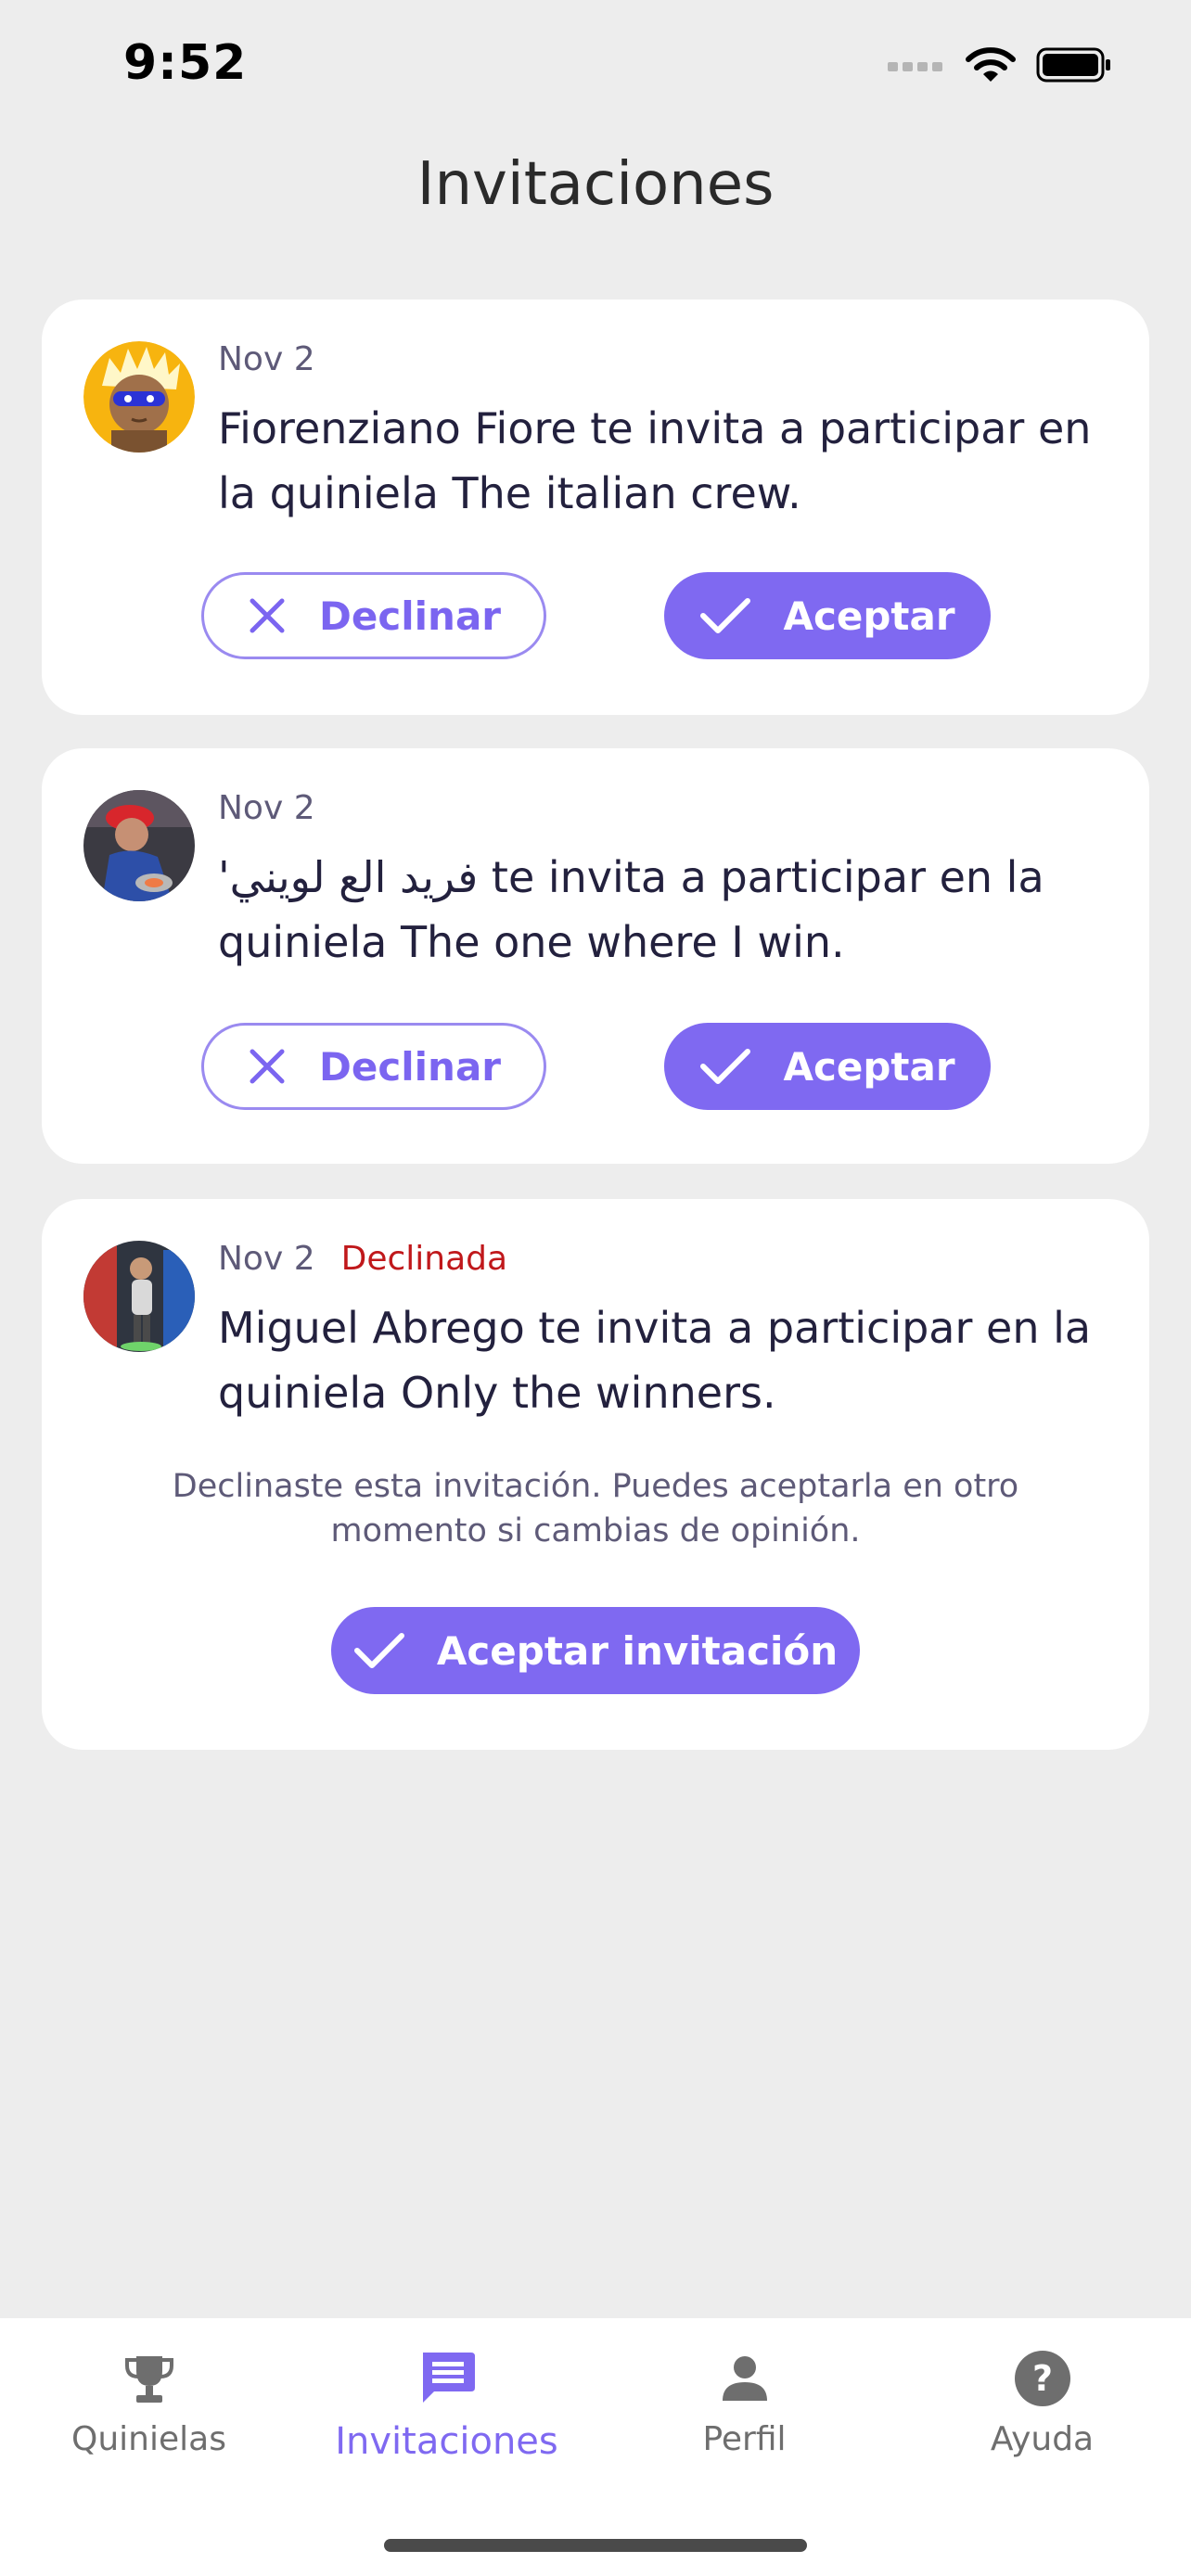 The image size is (1191, 2576). I want to click on accept-invitation-button: Aceptar invitación, so click(595, 1651).